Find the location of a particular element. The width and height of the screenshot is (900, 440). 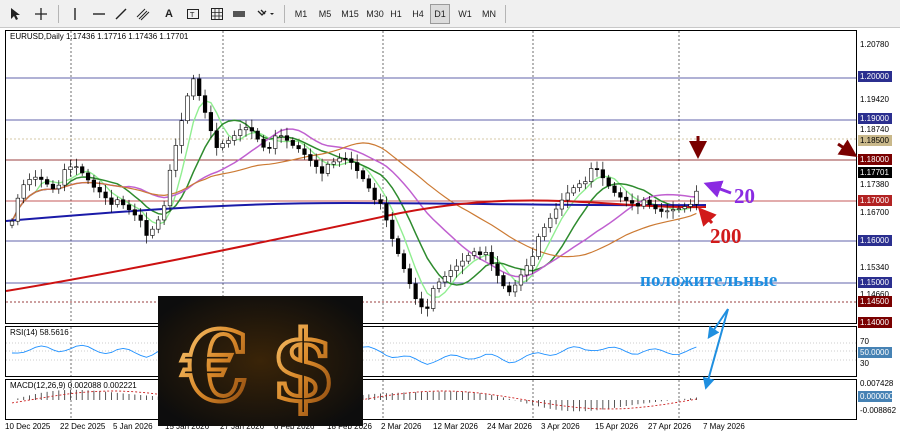

rsi-level-70: 70 is located at coordinates (864, 341).